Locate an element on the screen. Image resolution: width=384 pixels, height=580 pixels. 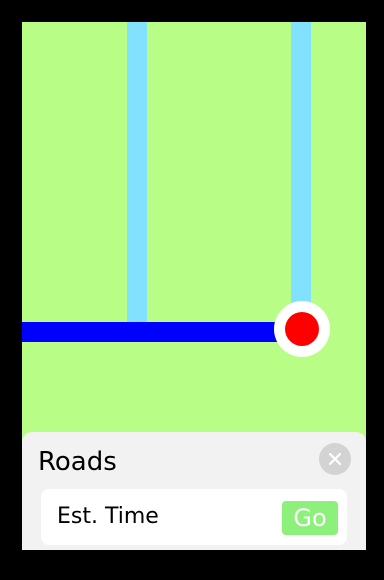
go-button: Go is located at coordinates (310, 518).